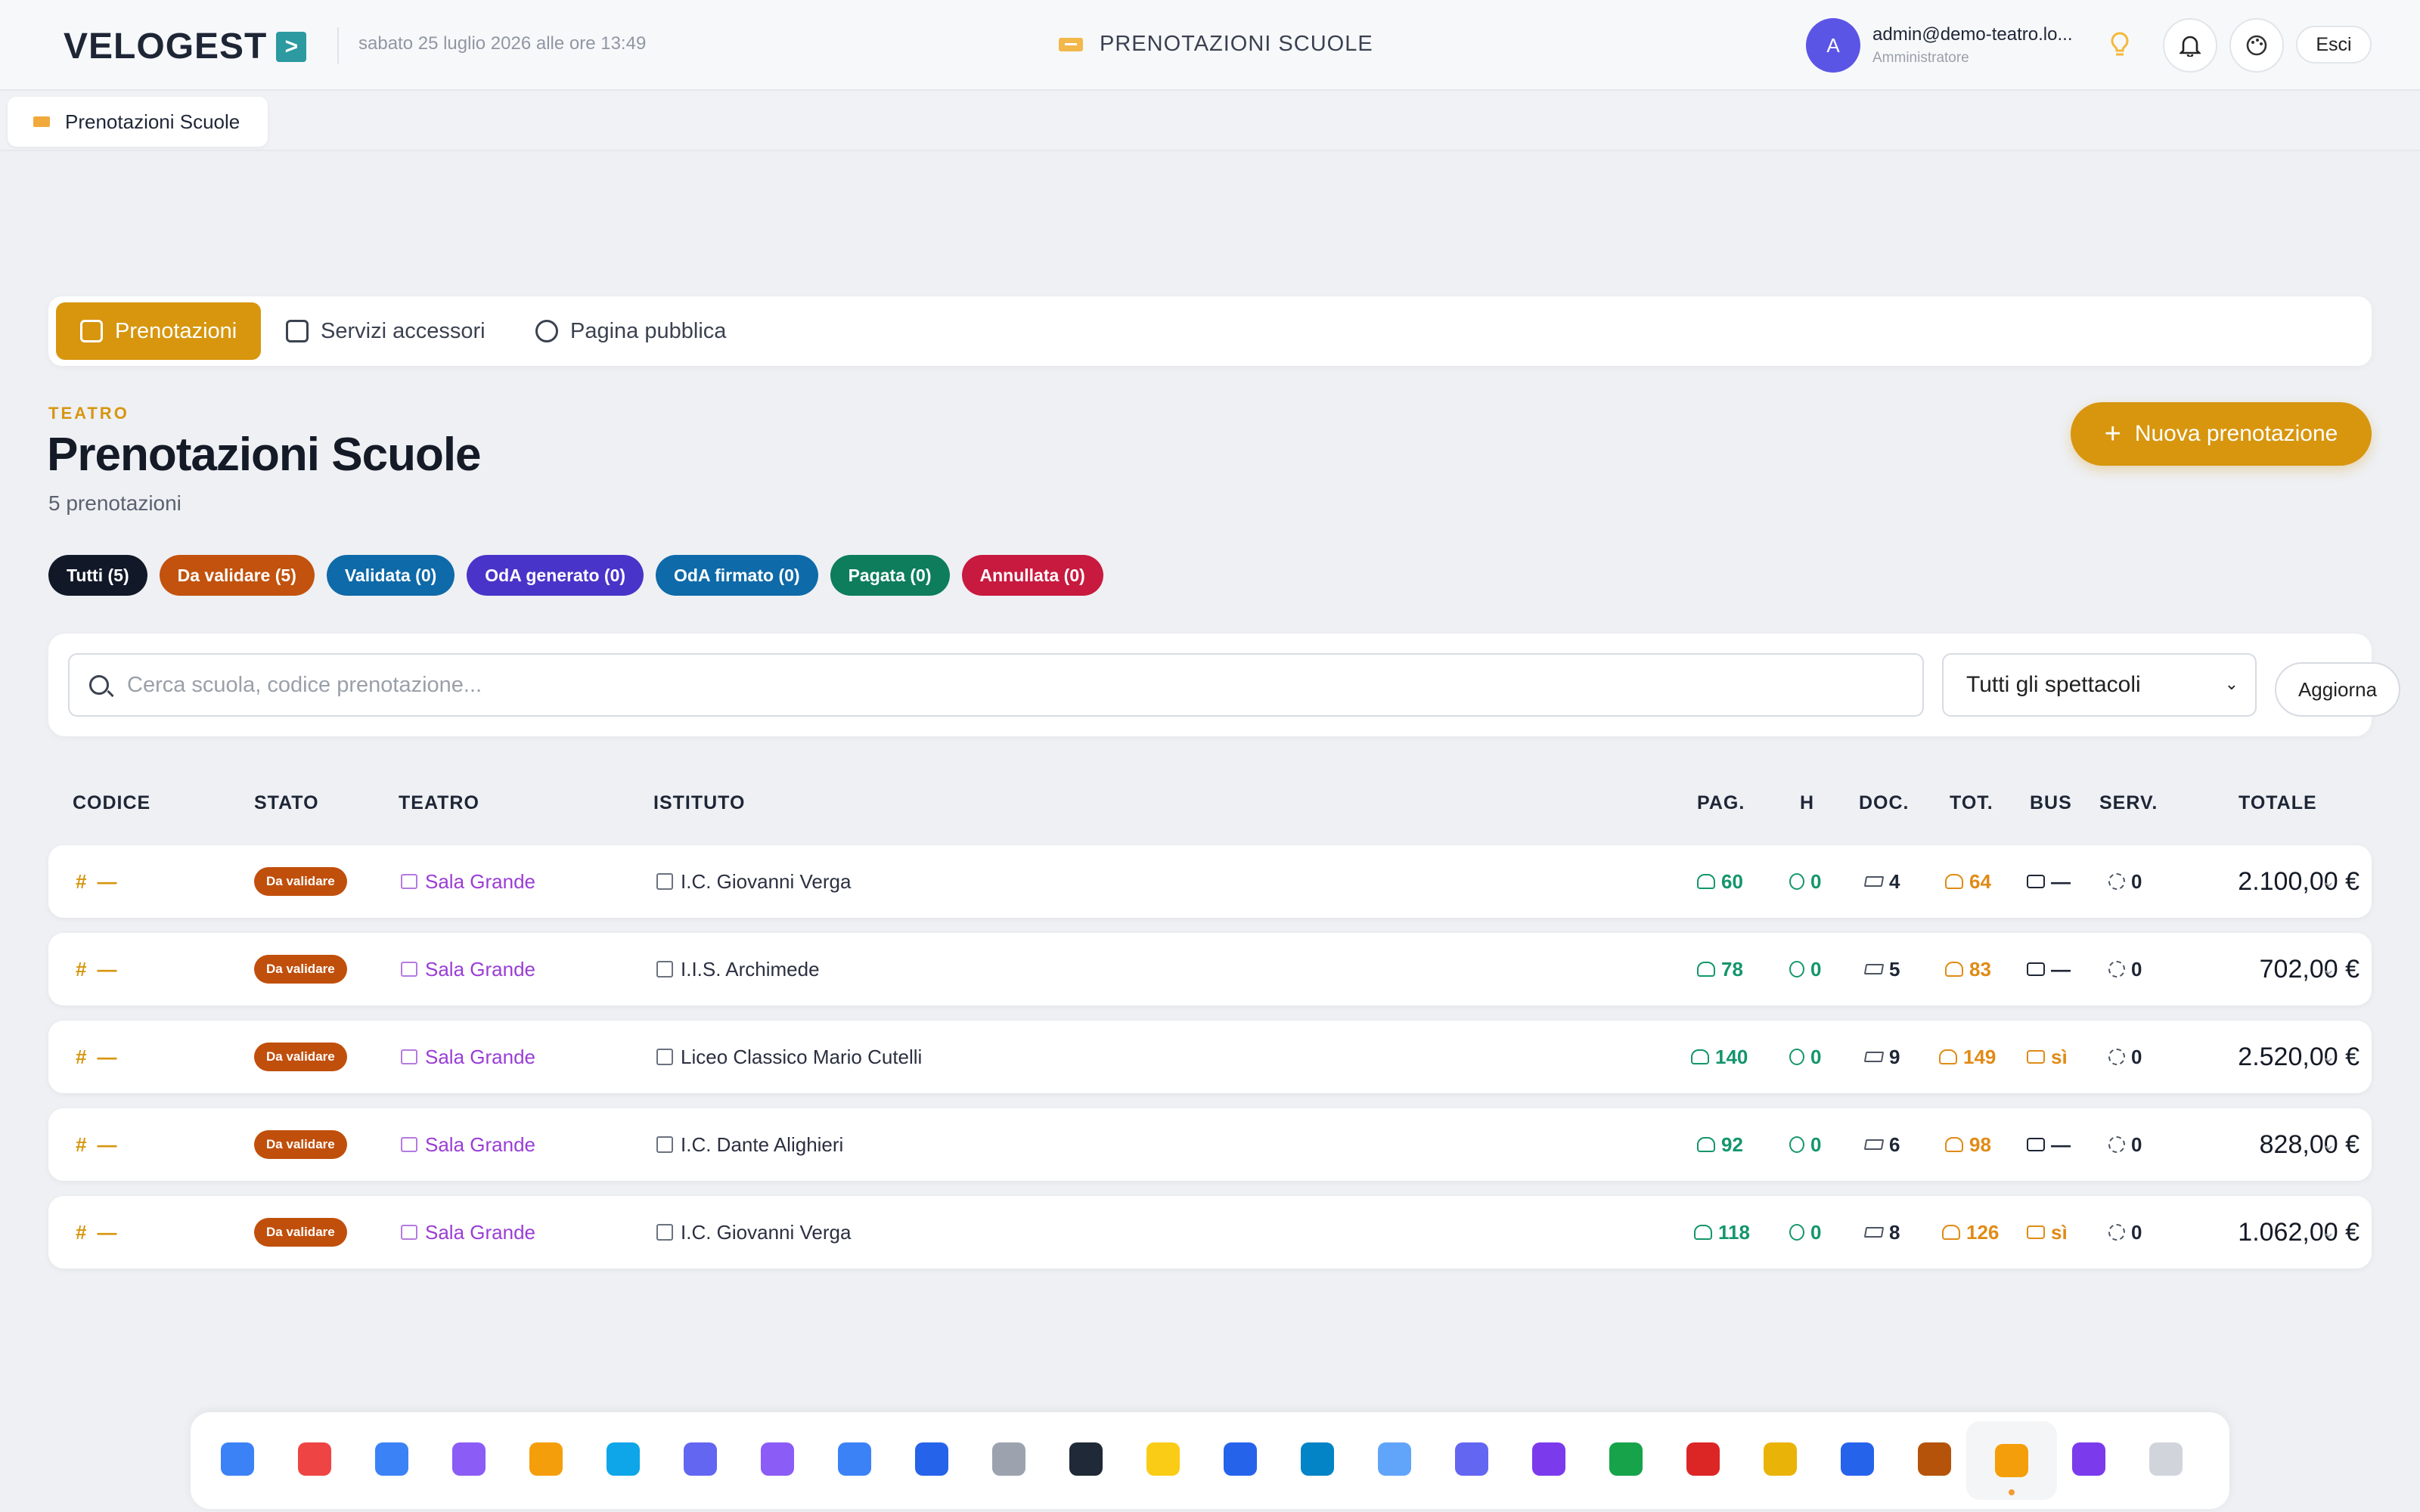 This screenshot has height=1512, width=2420. Describe the element at coordinates (2128, 803) in the screenshot. I see `col-serv: SERV.` at that location.